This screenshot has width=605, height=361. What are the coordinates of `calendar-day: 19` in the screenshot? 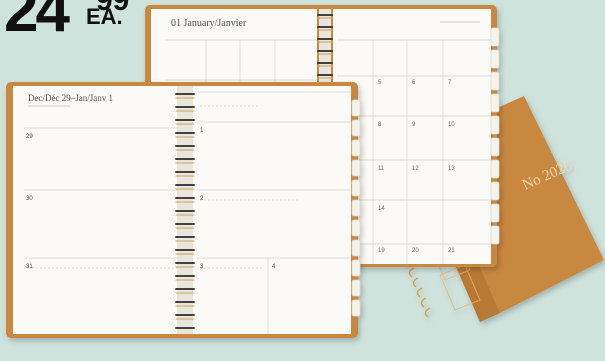 It's located at (381, 251).